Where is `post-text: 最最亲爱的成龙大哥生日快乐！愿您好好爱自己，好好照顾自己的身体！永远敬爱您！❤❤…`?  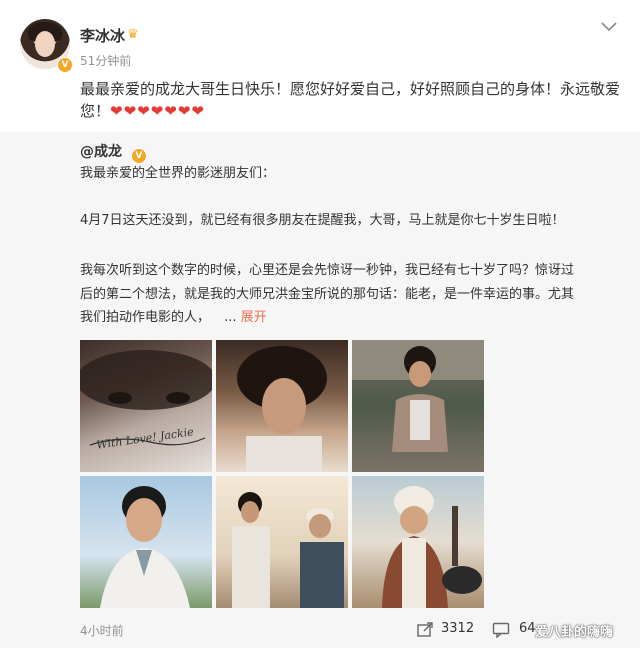 post-text: 最最亲爱的成龙大哥生日快乐！愿您好好爱自己，好好照顾自己的身体！永远敬爱您！❤❤… is located at coordinates (354, 100).